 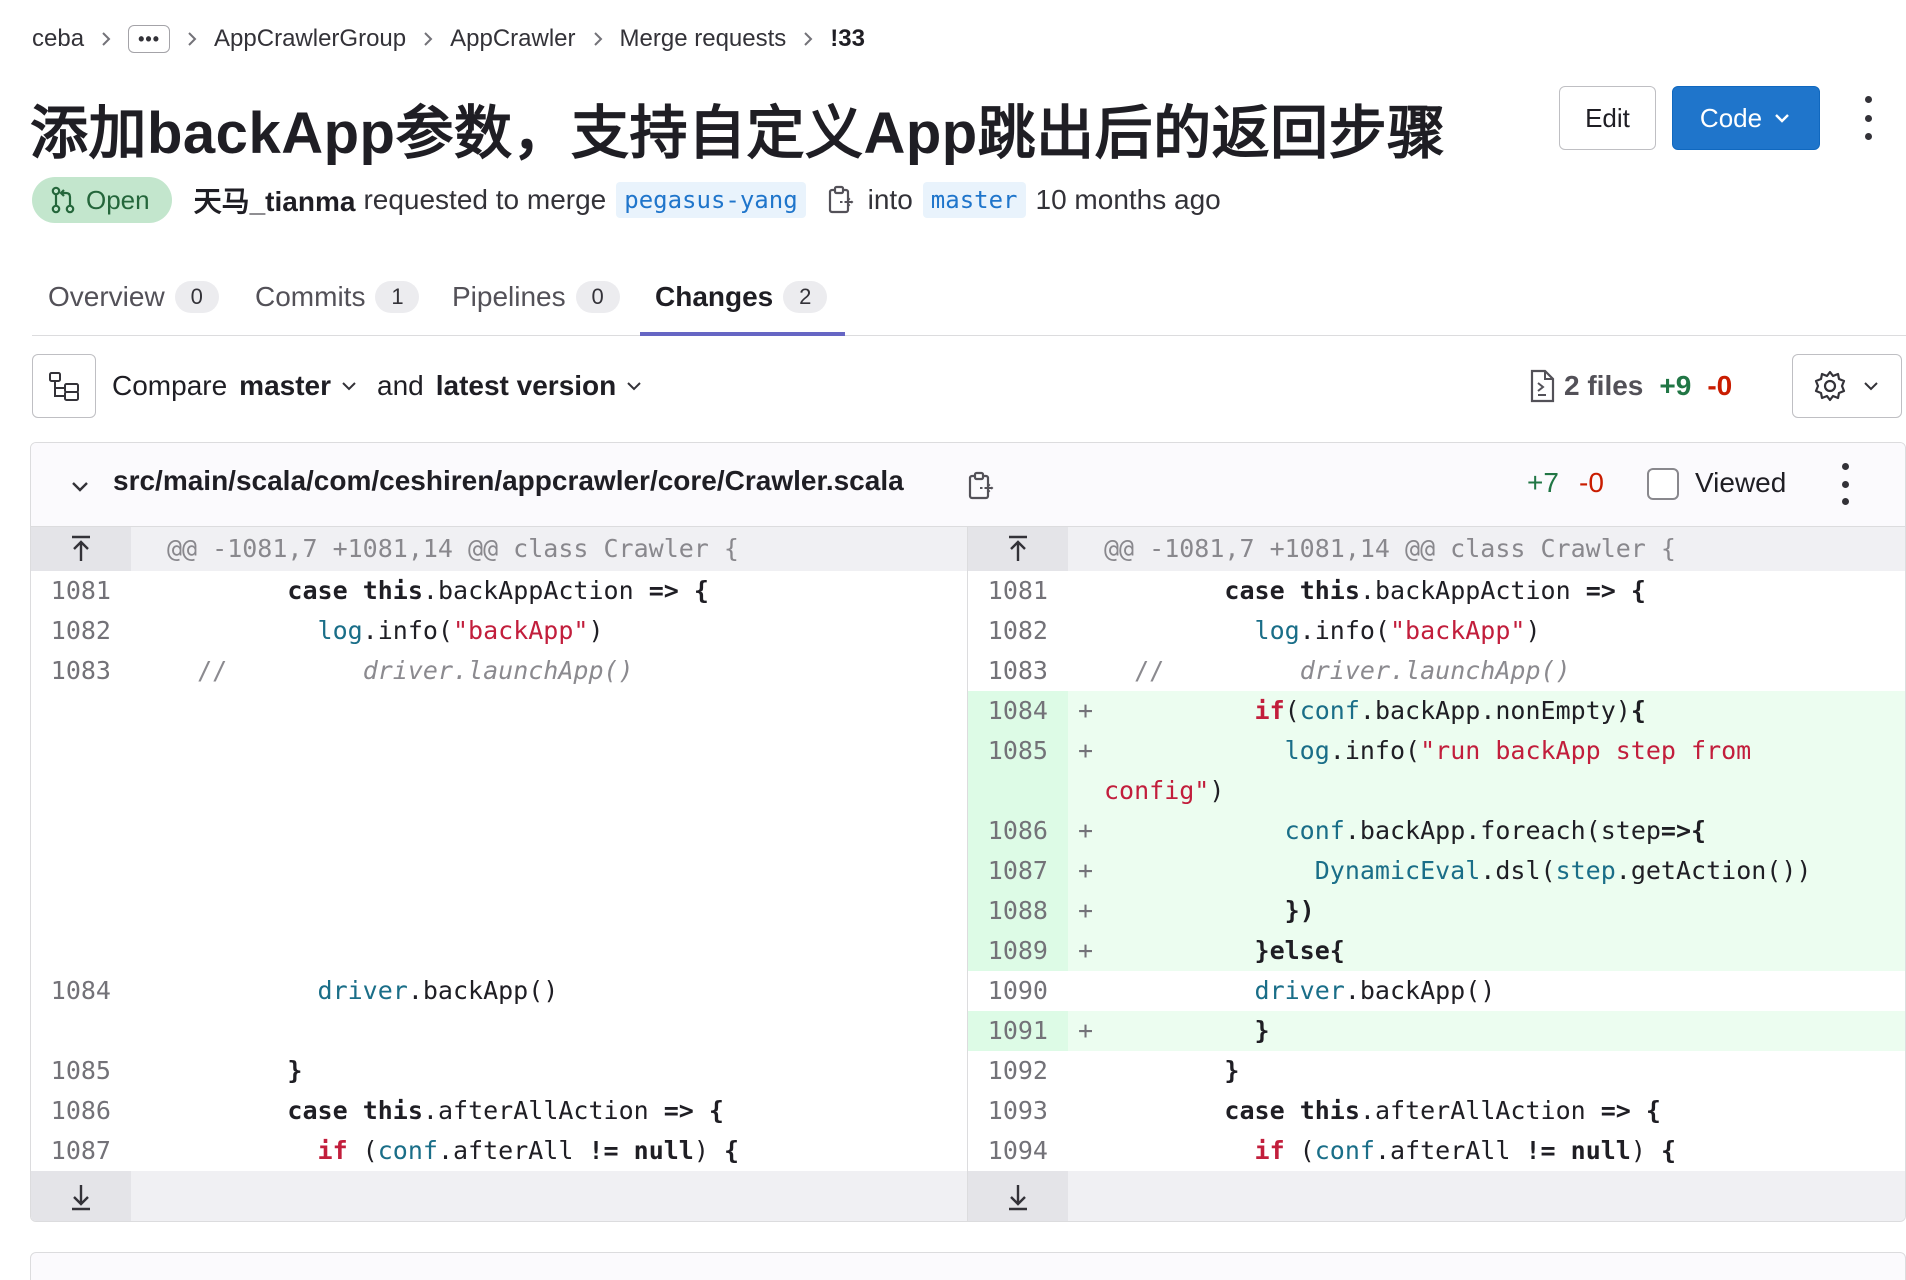 What do you see at coordinates (133, 297) in the screenshot?
I see `tab-overview: Overview 0` at bounding box center [133, 297].